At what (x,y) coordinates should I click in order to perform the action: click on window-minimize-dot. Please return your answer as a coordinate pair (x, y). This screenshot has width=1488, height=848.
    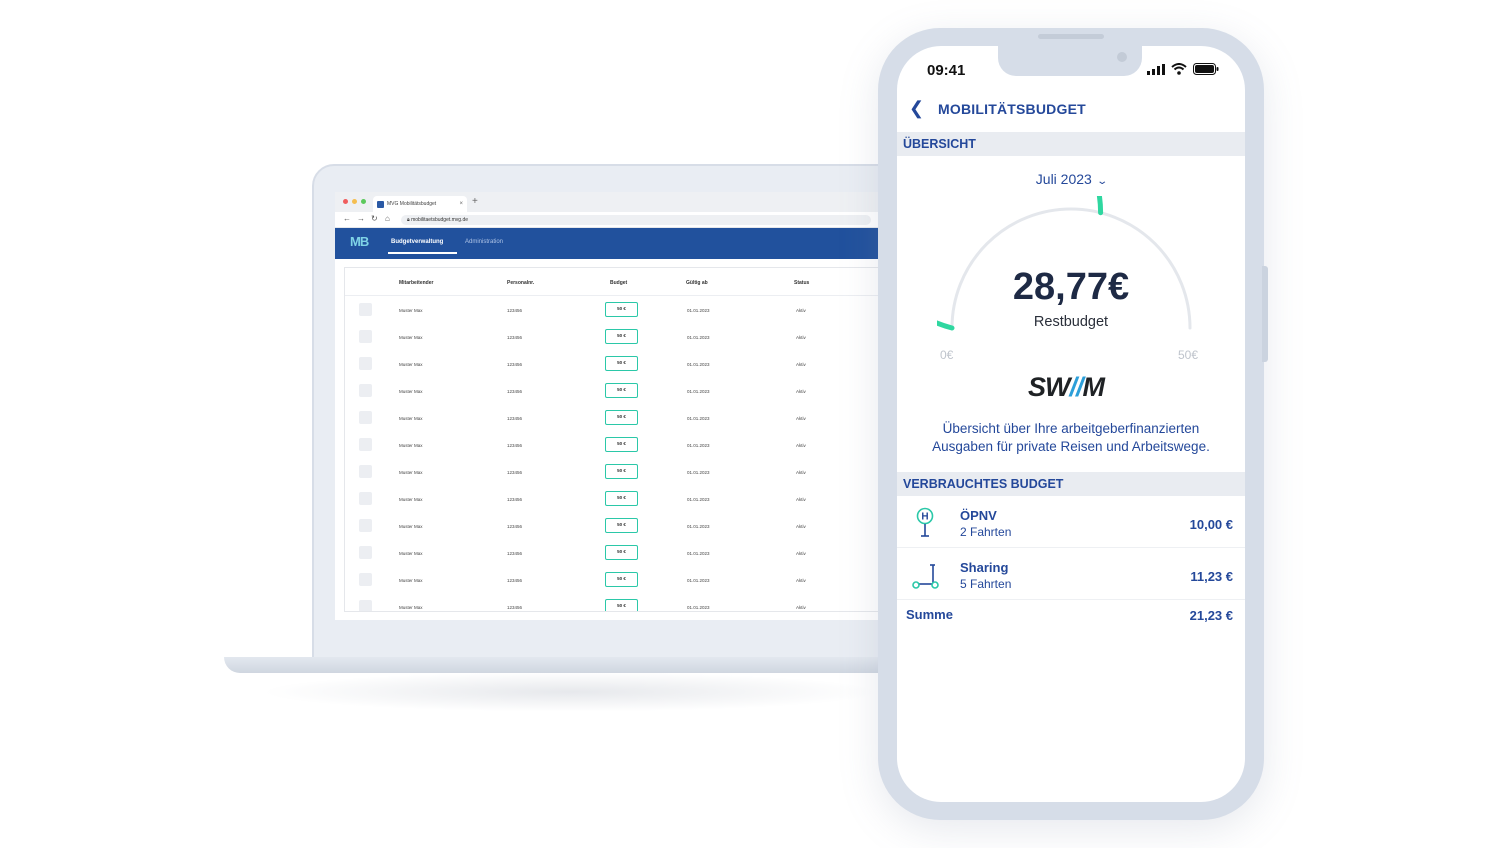
    Looking at the image, I should click on (354, 201).